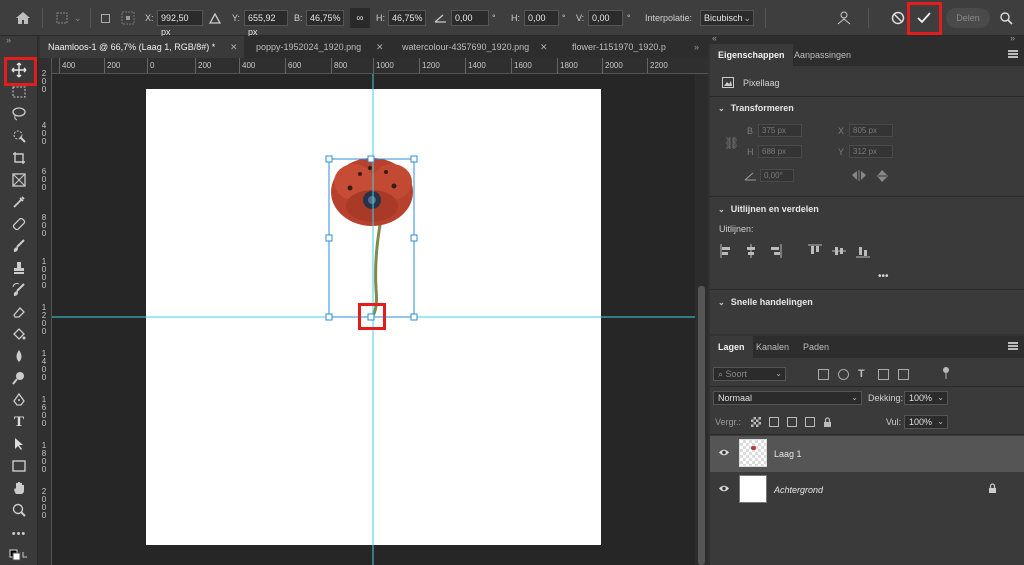 This screenshot has height=565, width=1024. Describe the element at coordinates (19, 268) in the screenshot. I see `clone-stamp-icon` at that location.